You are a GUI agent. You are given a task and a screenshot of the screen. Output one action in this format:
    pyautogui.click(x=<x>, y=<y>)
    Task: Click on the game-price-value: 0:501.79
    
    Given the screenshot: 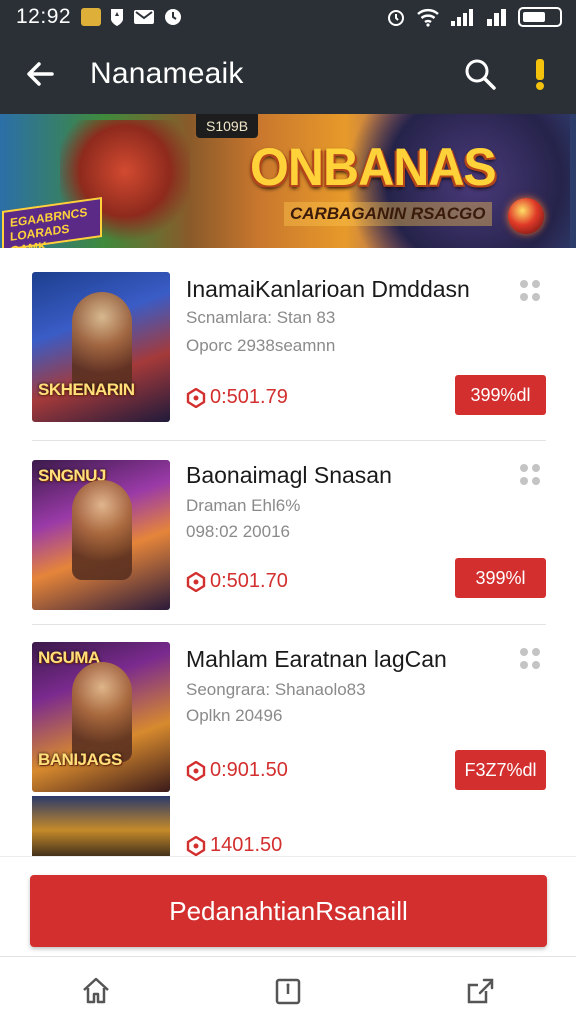 What is the action you would take?
    pyautogui.click(x=249, y=397)
    